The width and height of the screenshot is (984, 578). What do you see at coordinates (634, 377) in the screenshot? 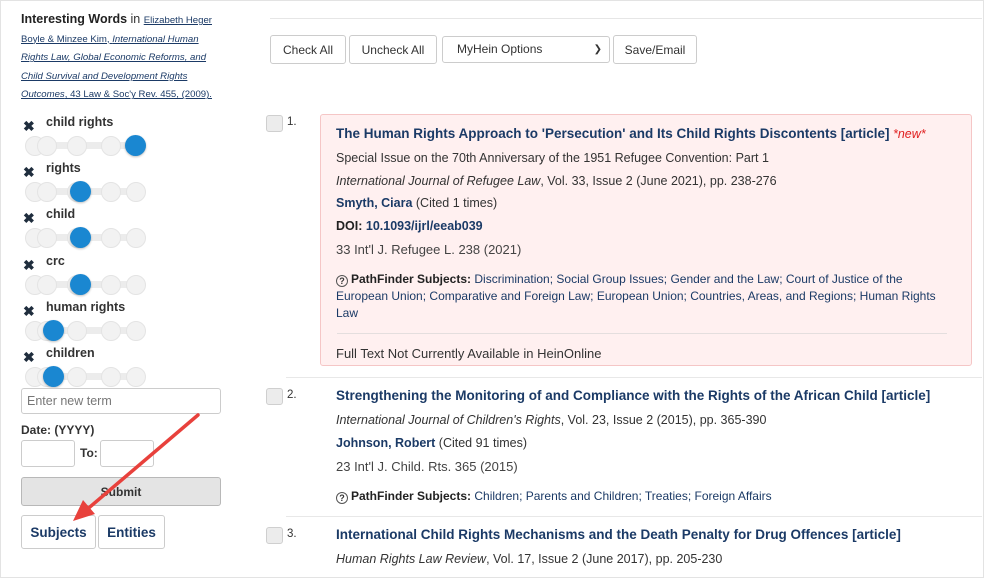
I see `result-divider` at bounding box center [634, 377].